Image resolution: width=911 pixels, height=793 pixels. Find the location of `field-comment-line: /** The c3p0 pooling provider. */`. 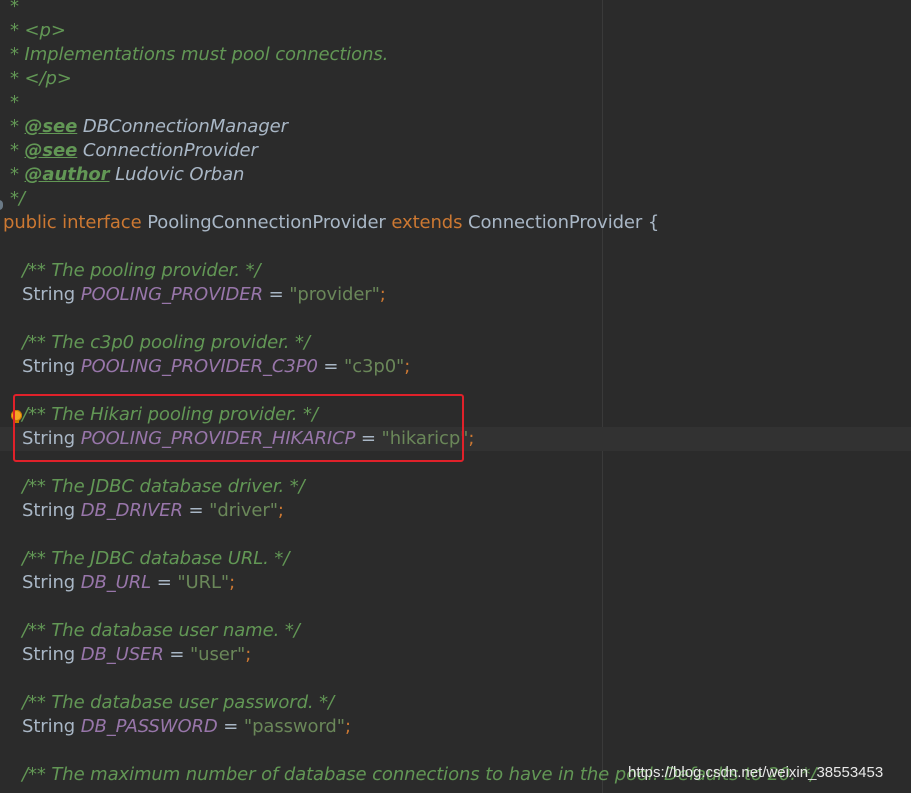

field-comment-line: /** The c3p0 pooling provider. */ is located at coordinates (455, 343).